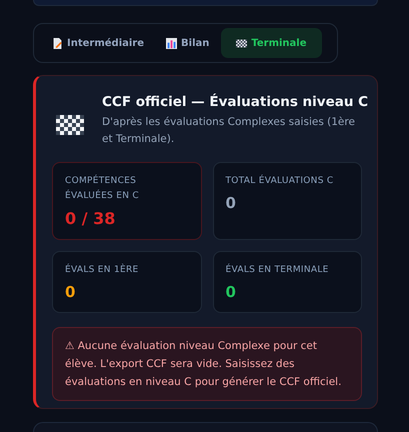  Describe the element at coordinates (57, 43) in the screenshot. I see `document-icon` at that location.